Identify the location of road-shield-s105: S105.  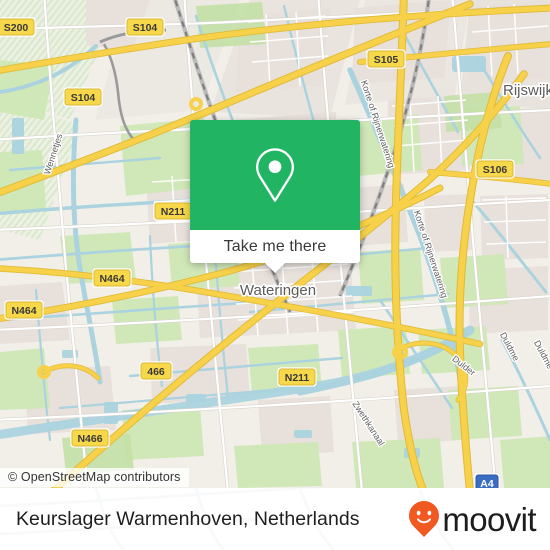
(386, 59).